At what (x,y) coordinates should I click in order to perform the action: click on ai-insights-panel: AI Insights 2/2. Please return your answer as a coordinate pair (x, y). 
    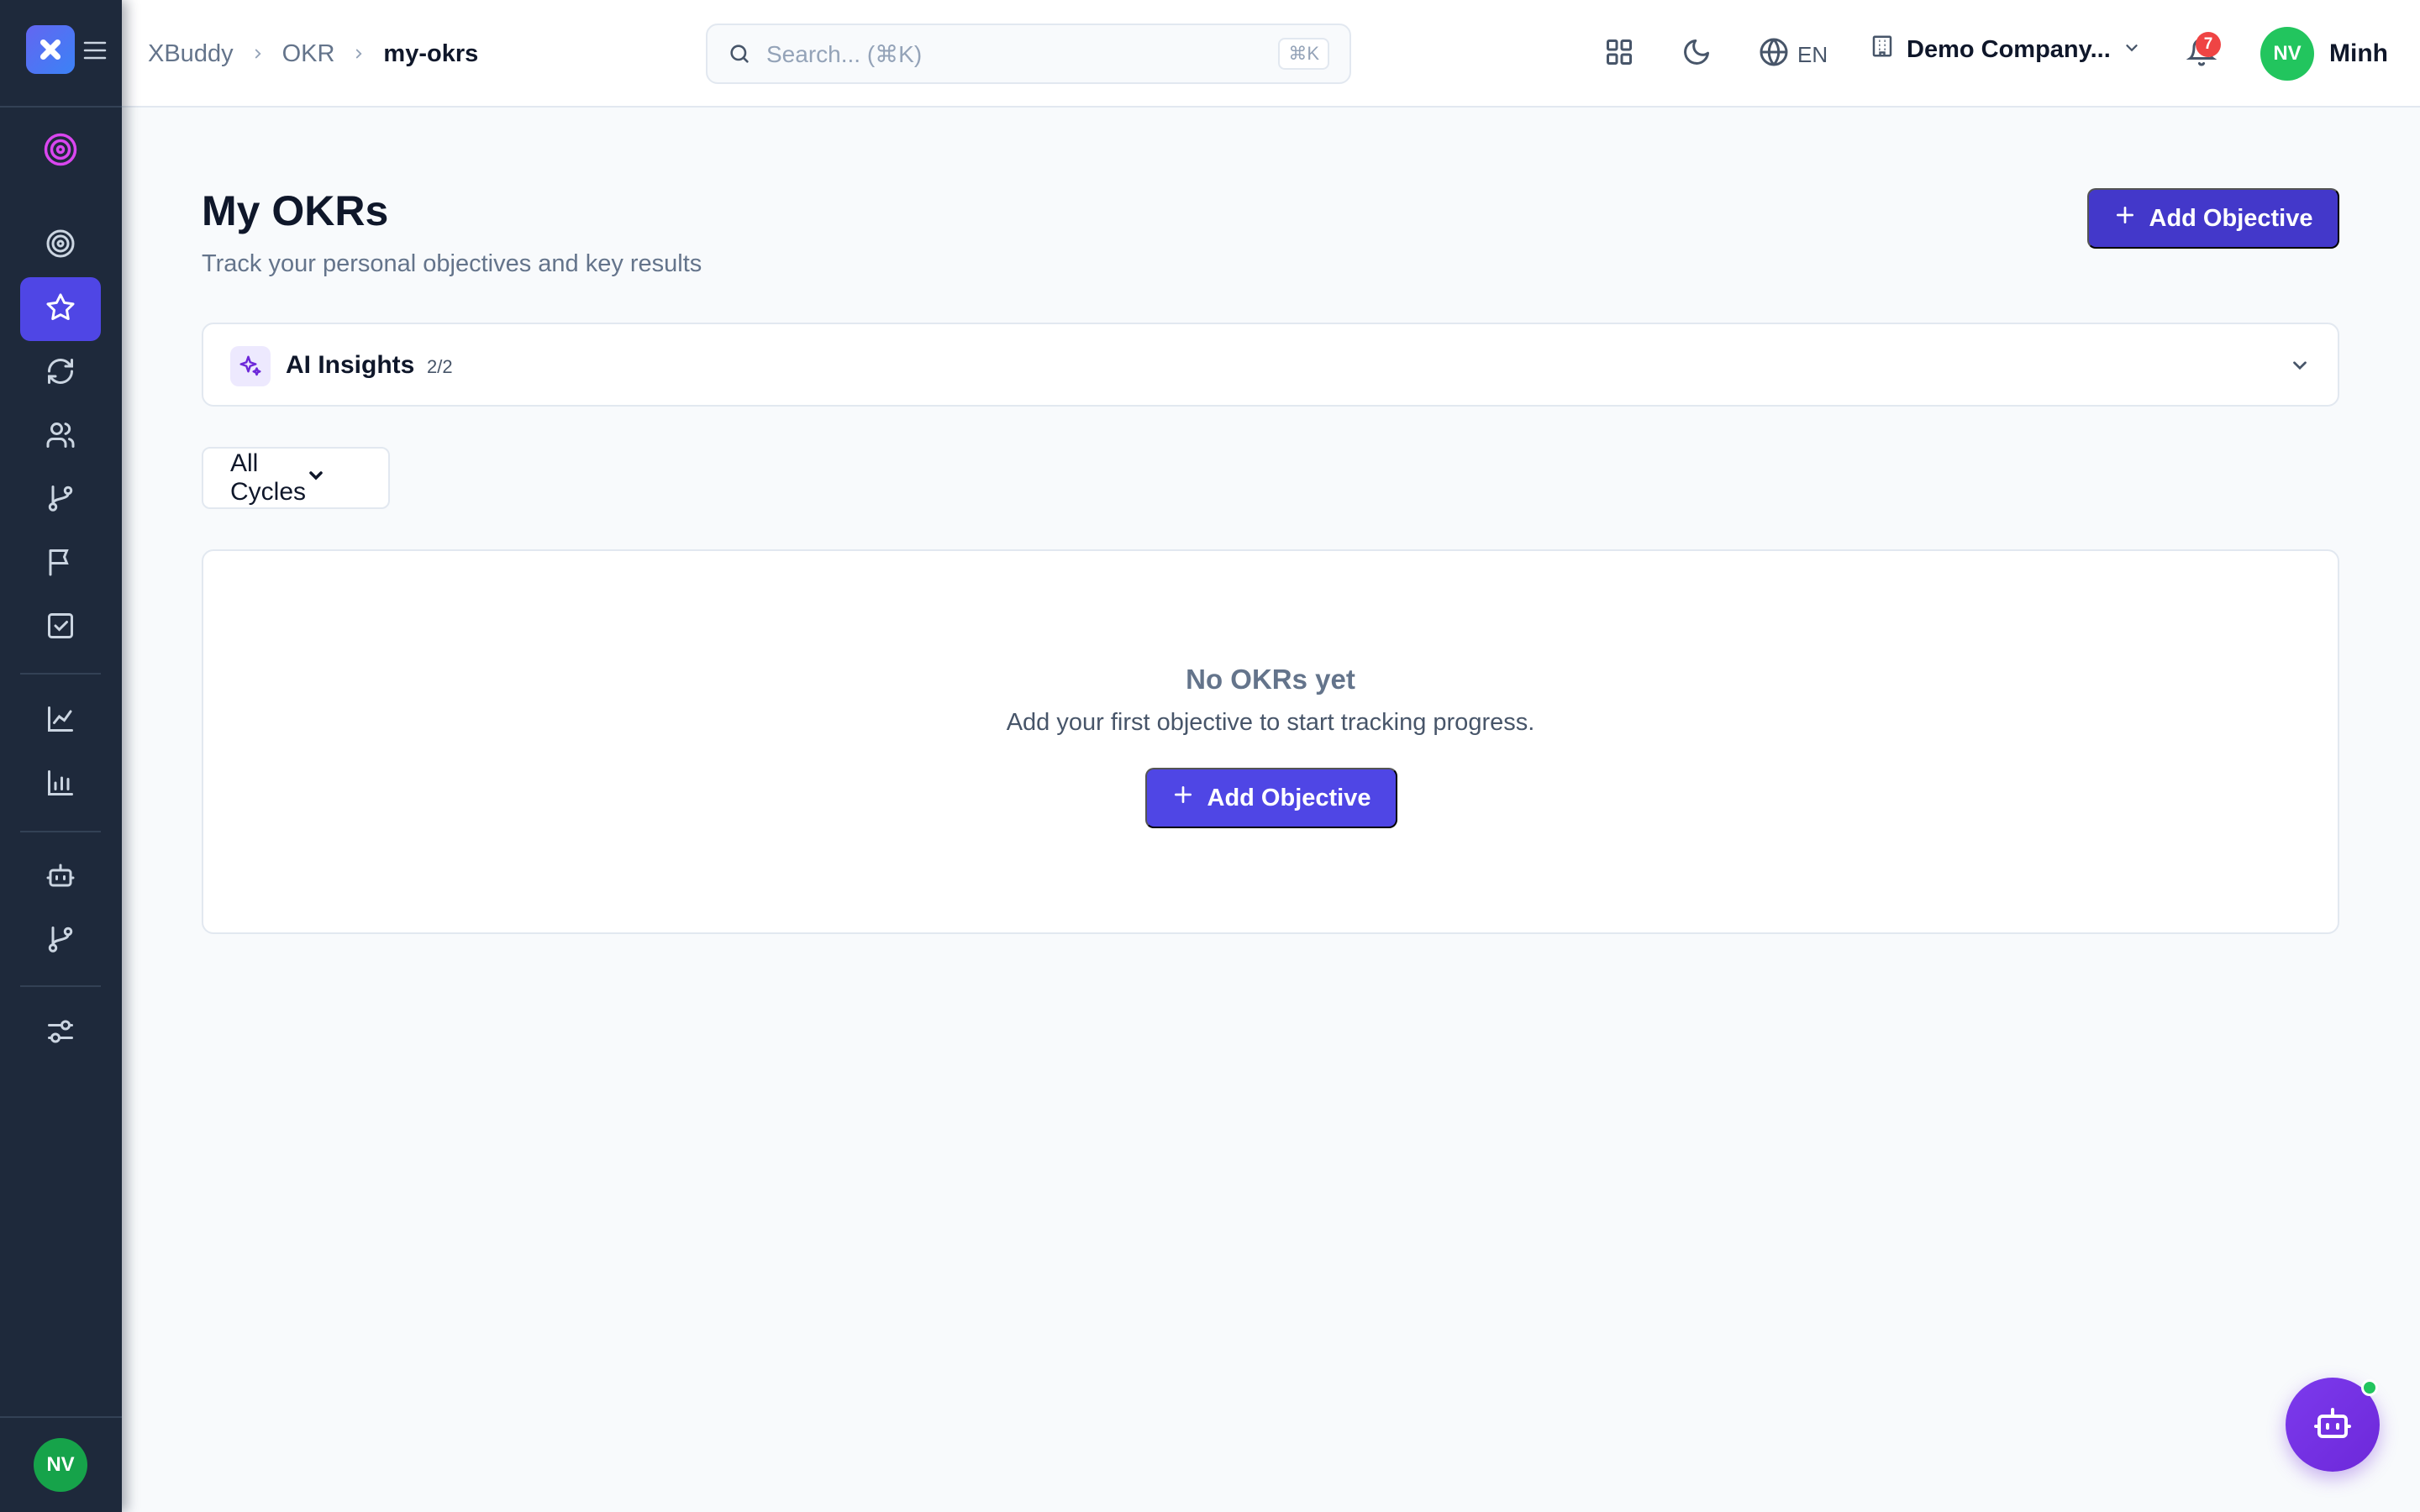
    Looking at the image, I should click on (1270, 365).